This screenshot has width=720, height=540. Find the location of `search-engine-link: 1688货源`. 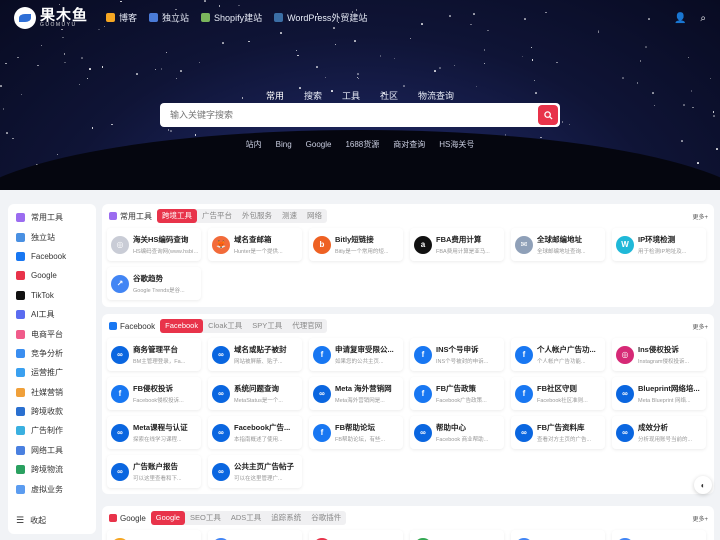

search-engine-link: 1688货源 is located at coordinates (362, 144).